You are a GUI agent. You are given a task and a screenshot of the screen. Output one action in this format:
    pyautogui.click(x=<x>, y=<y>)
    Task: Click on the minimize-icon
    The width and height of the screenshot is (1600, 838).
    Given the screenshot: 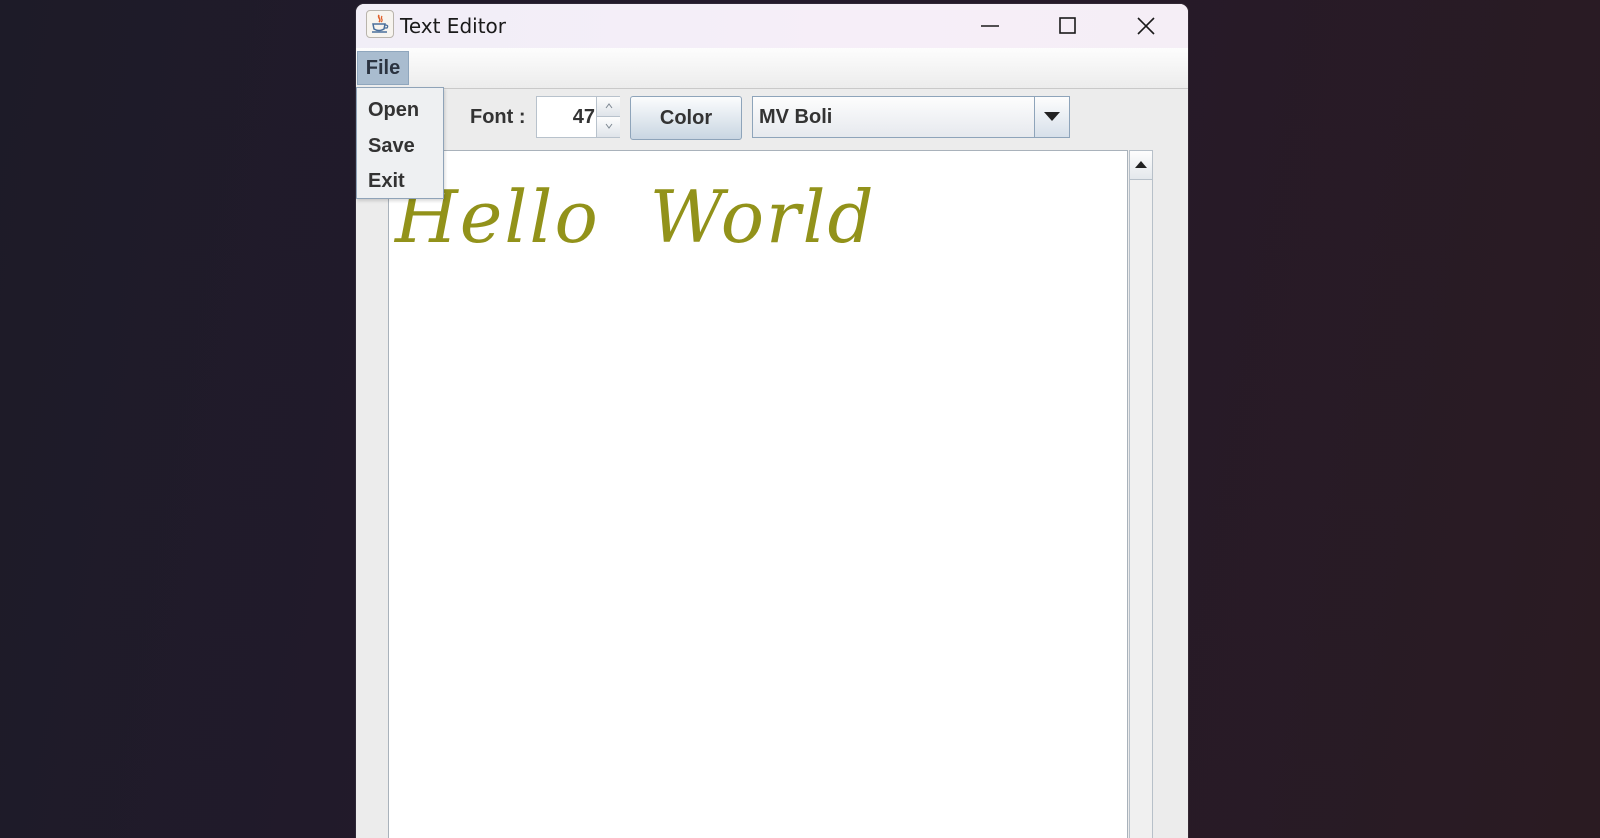 What is the action you would take?
    pyautogui.click(x=990, y=26)
    